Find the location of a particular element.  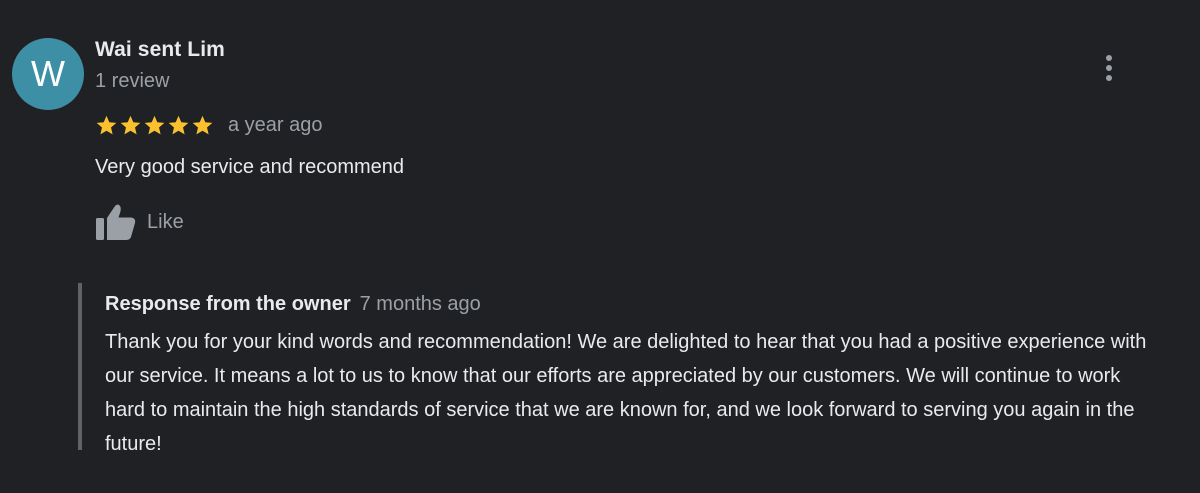

avatar-initial: W is located at coordinates (48, 73).